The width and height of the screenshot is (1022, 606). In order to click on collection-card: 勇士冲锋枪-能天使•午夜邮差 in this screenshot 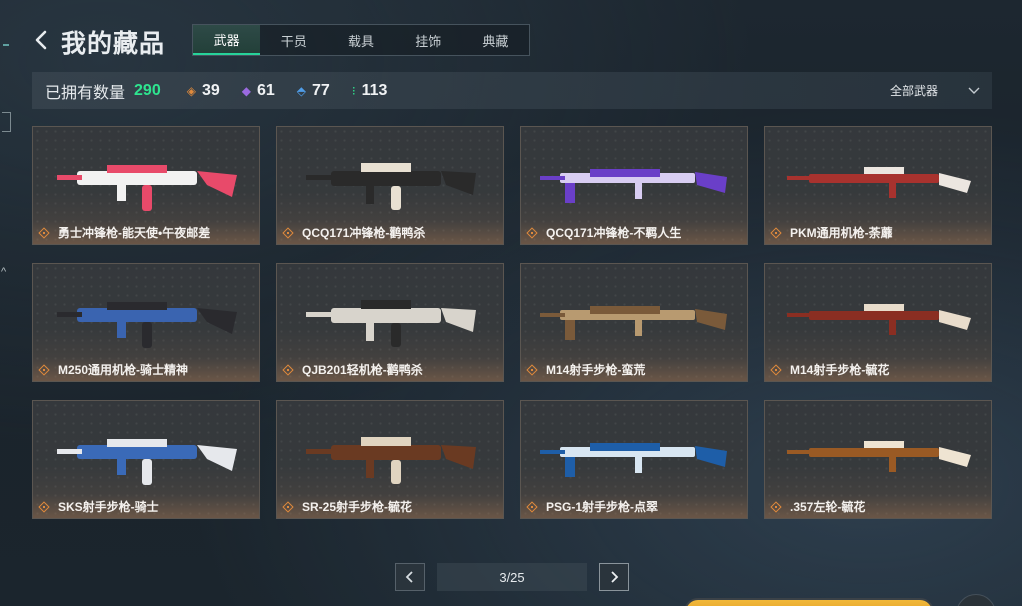, I will do `click(146, 185)`.